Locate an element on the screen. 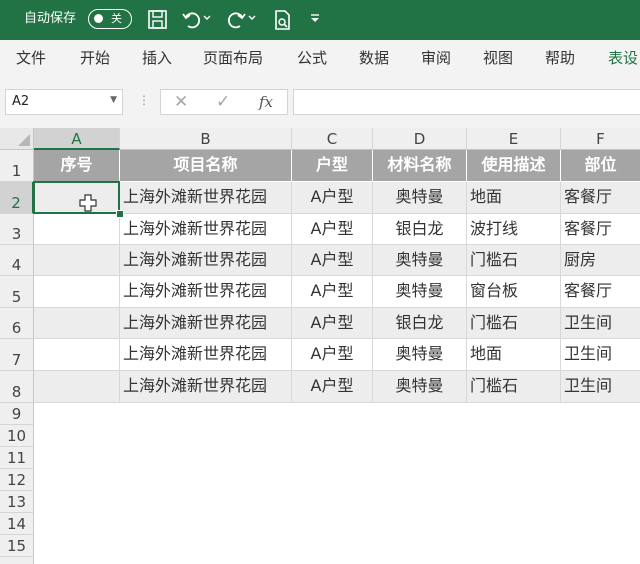 The width and height of the screenshot is (640, 564). row-header-14: 14 is located at coordinates (17, 524).